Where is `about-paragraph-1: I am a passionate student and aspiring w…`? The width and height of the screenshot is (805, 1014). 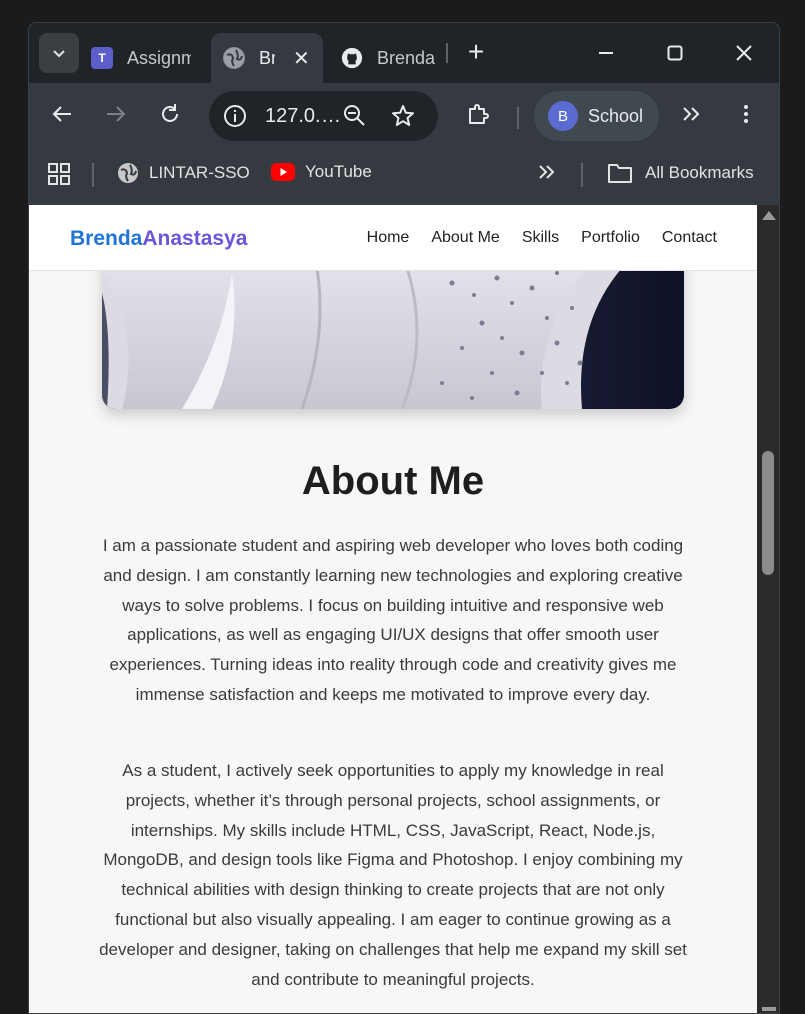 about-paragraph-1: I am a passionate student and aspiring w… is located at coordinates (393, 620).